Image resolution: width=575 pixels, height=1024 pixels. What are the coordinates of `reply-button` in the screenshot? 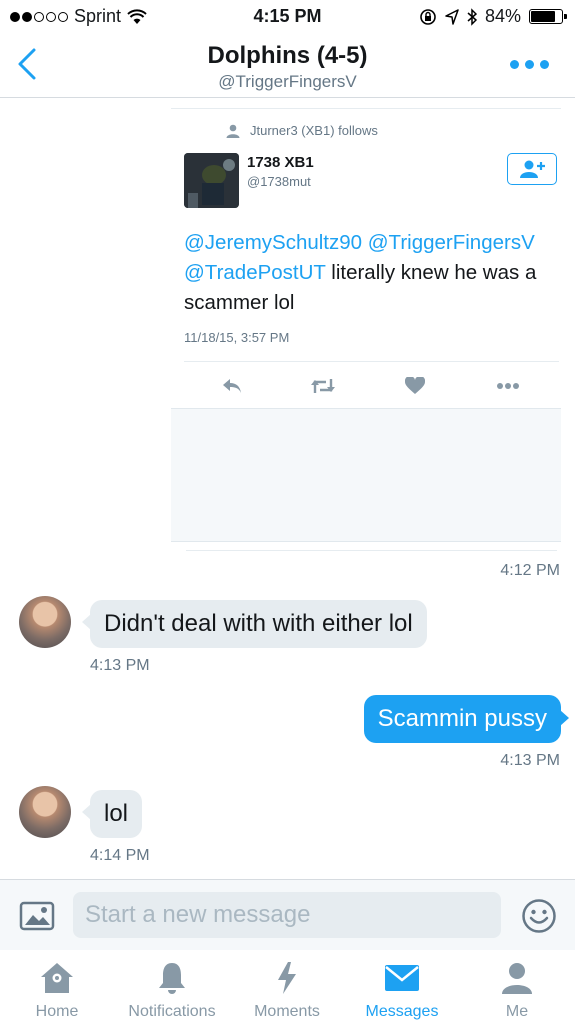 It's located at (232, 386).